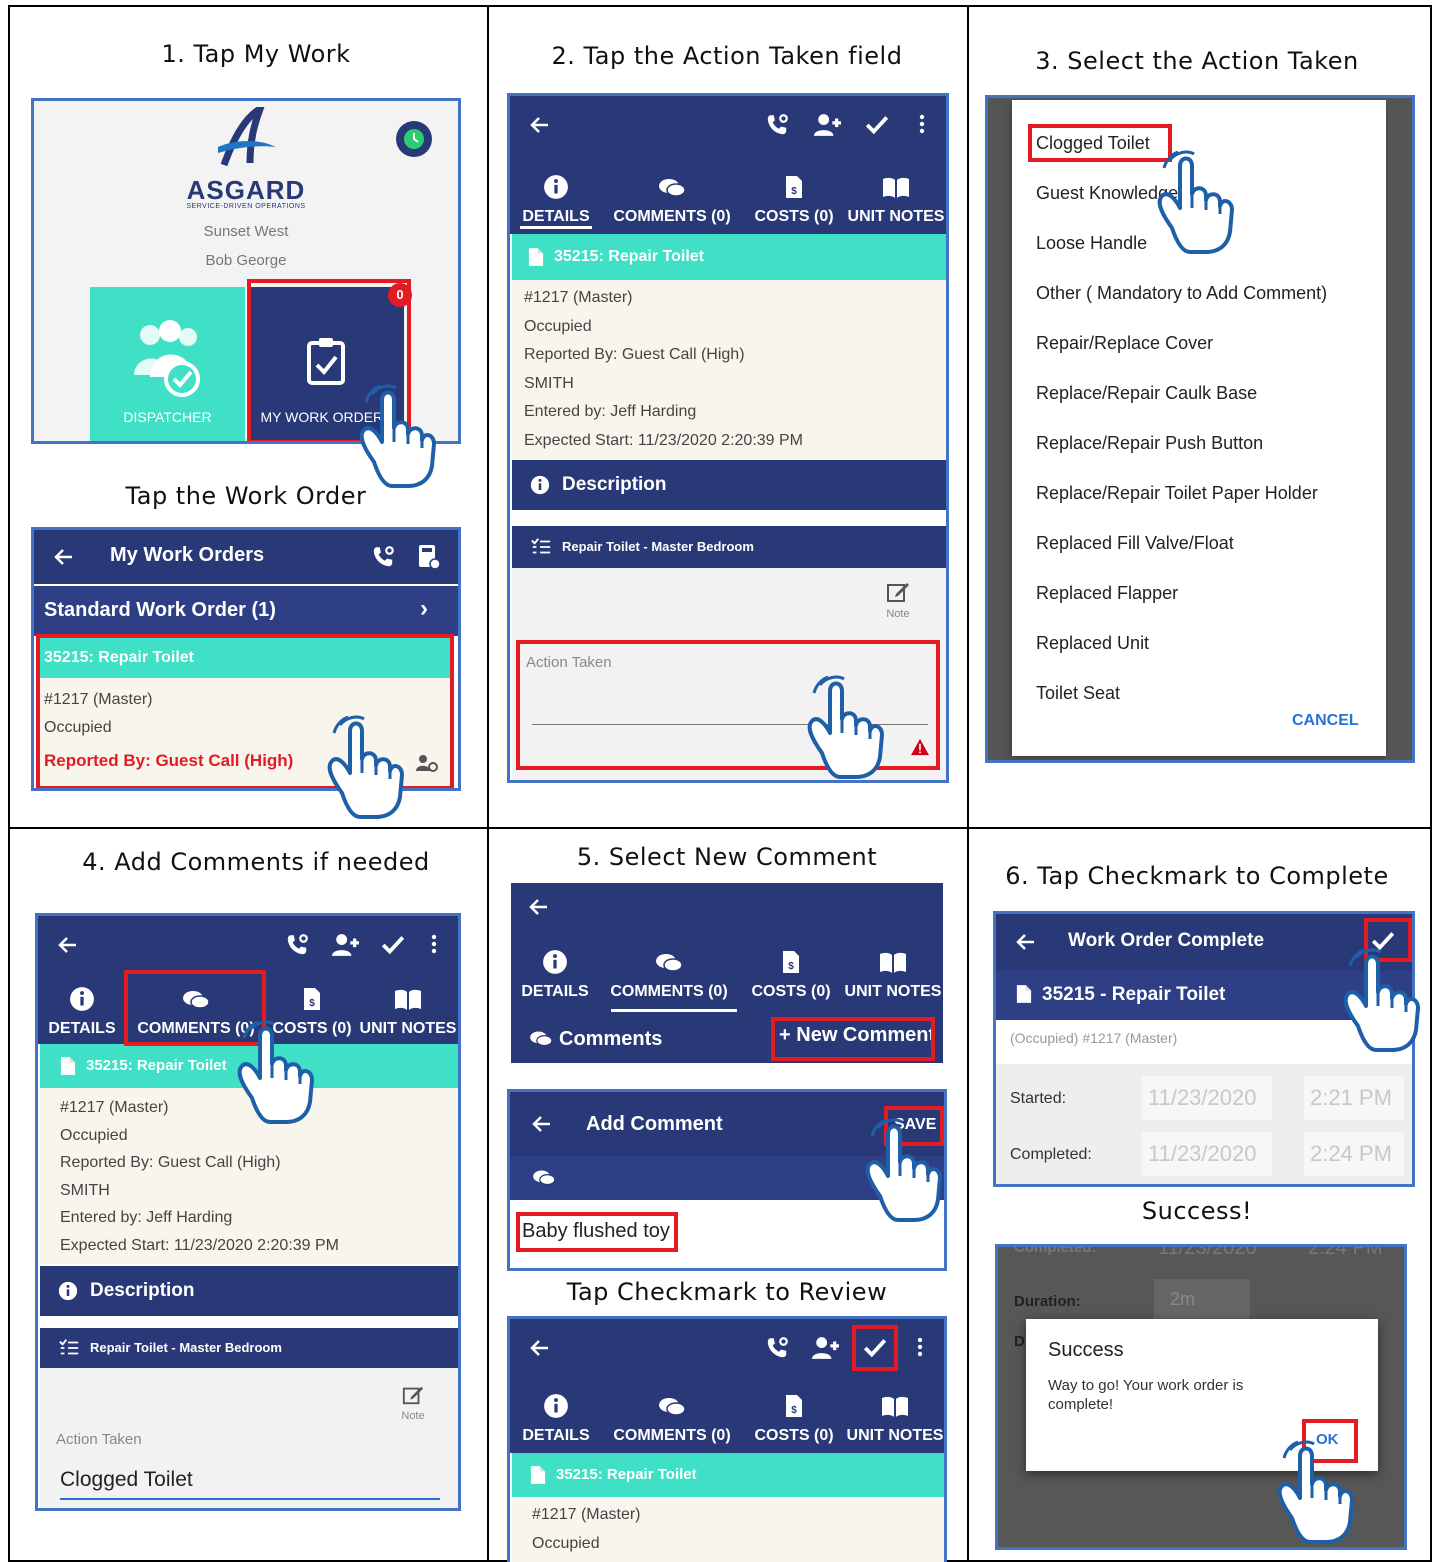 The height and width of the screenshot is (1562, 1440). What do you see at coordinates (1207, 1154) in the screenshot?
I see `completed-date-field: 11/23/2020` at bounding box center [1207, 1154].